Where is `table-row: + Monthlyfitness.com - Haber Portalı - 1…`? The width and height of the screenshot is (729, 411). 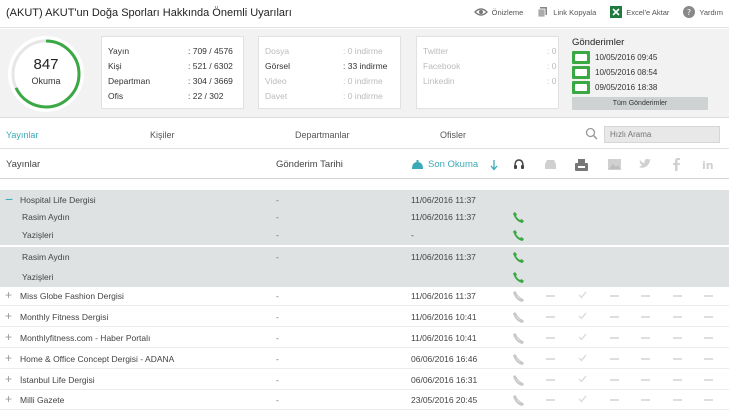 table-row: + Monthlyfitness.com - Haber Portalı - 1… is located at coordinates (364, 338).